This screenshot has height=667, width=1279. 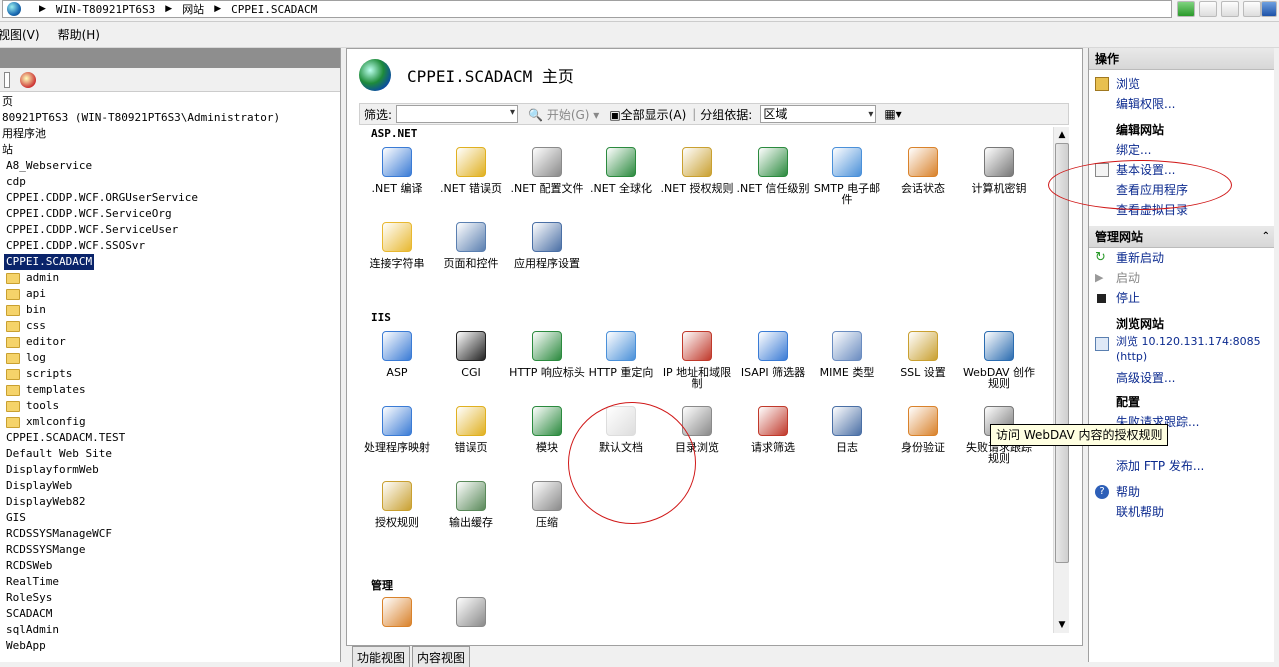 What do you see at coordinates (170, 566) in the screenshot?
I see `tree-item: RCDSWeb` at bounding box center [170, 566].